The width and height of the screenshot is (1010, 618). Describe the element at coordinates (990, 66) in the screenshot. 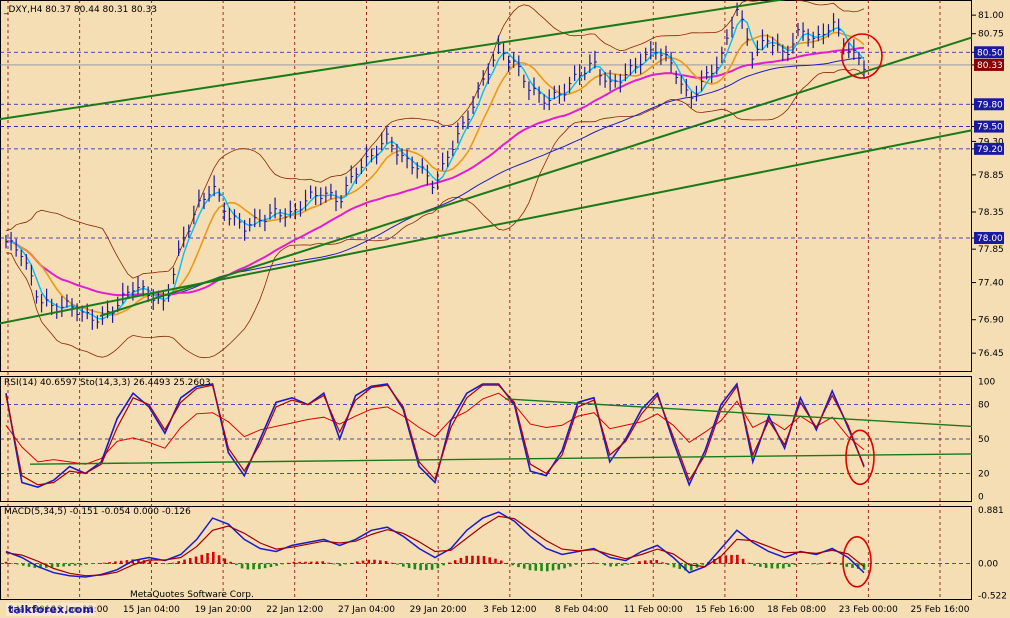

I see `price-tick-label: 80.33` at that location.